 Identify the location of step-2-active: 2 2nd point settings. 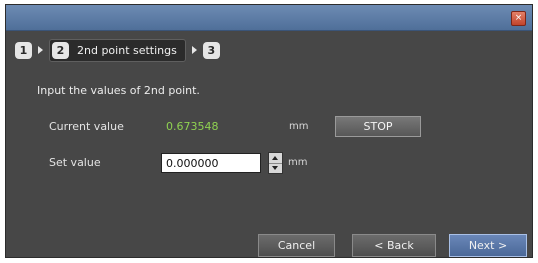
(117, 50).